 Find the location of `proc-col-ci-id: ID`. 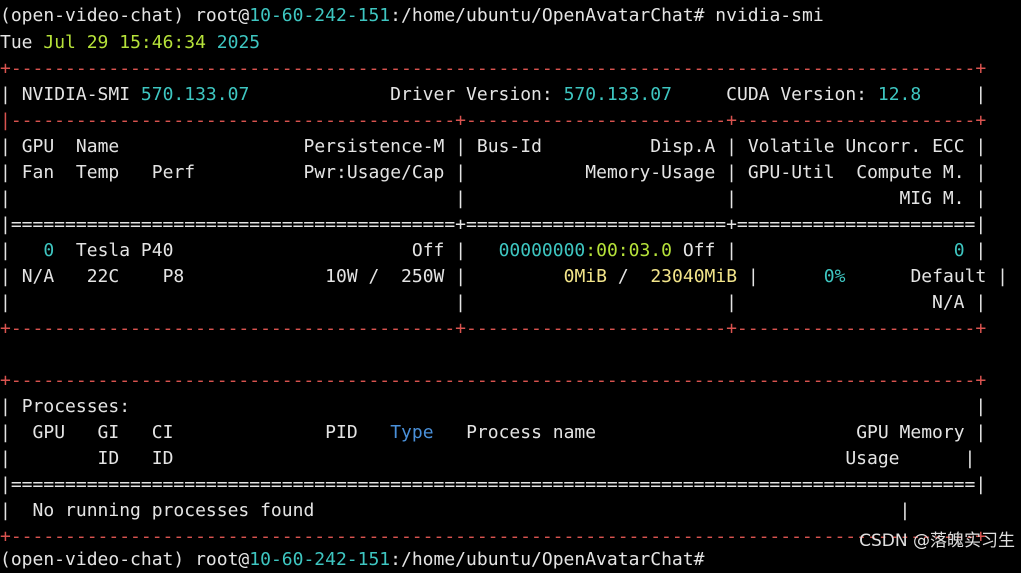

proc-col-ci-id: ID is located at coordinates (162, 458).